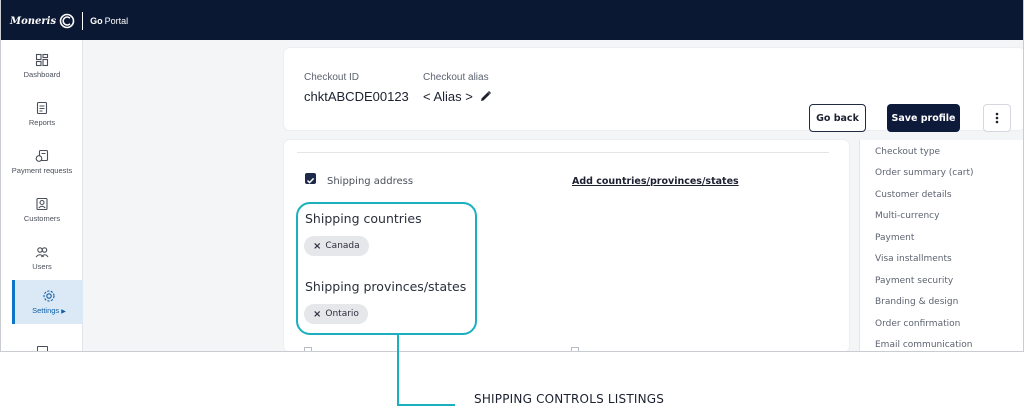 Image resolution: width=1024 pixels, height=415 pixels. Describe the element at coordinates (96, 21) in the screenshot. I see `brand-go: Go` at that location.